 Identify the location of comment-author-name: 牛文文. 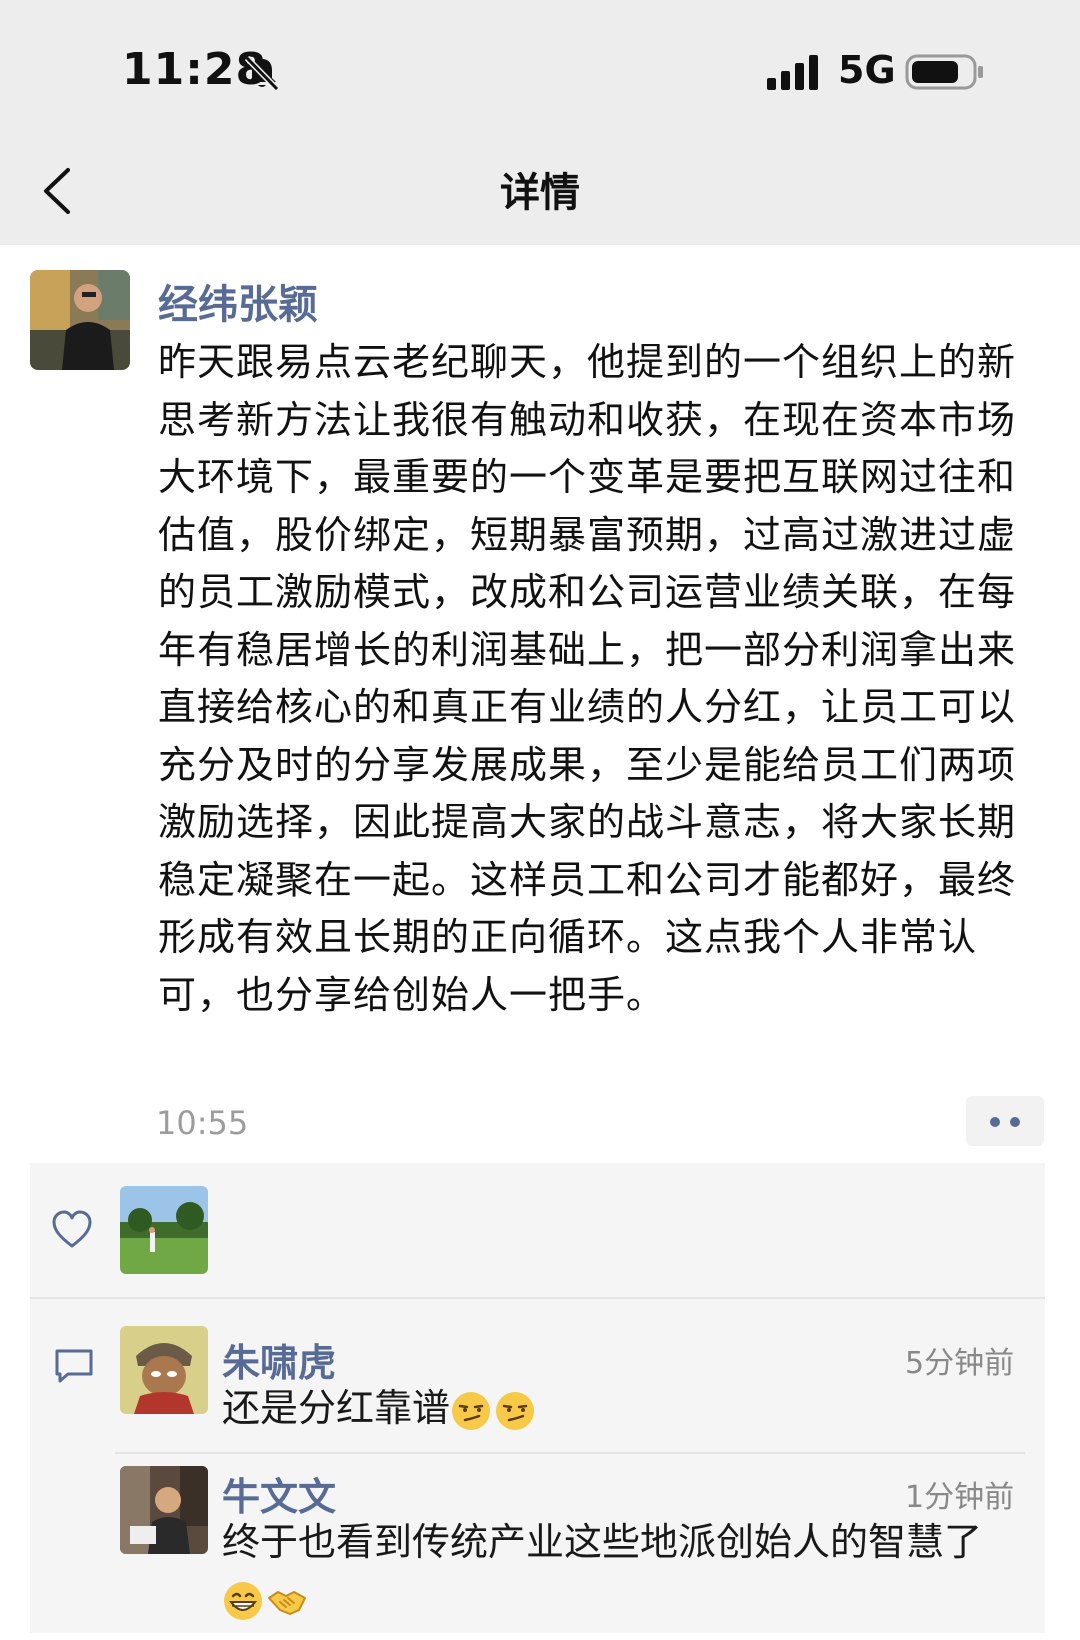
(279, 1493).